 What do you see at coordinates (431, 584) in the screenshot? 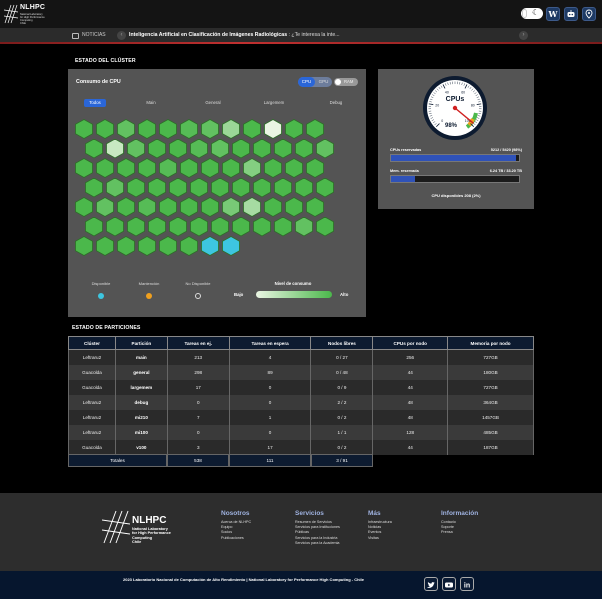
I see `twitter-button` at bounding box center [431, 584].